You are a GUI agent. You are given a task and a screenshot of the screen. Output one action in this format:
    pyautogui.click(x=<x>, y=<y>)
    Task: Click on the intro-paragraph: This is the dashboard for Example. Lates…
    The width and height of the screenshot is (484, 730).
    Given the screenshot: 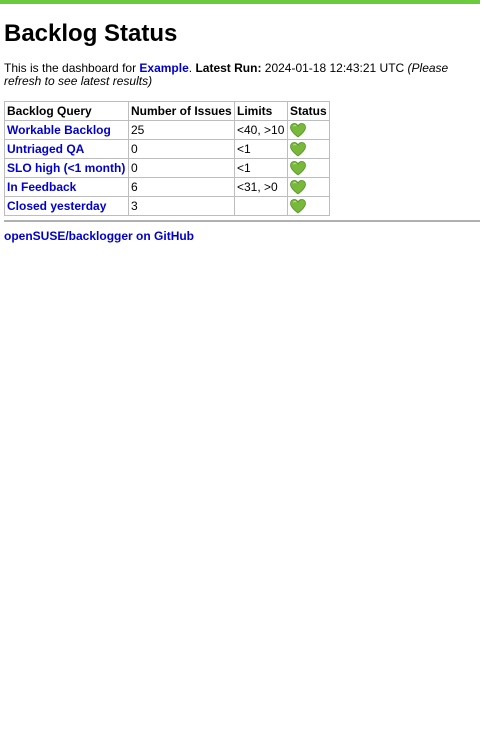 What is the action you would take?
    pyautogui.click(x=239, y=75)
    